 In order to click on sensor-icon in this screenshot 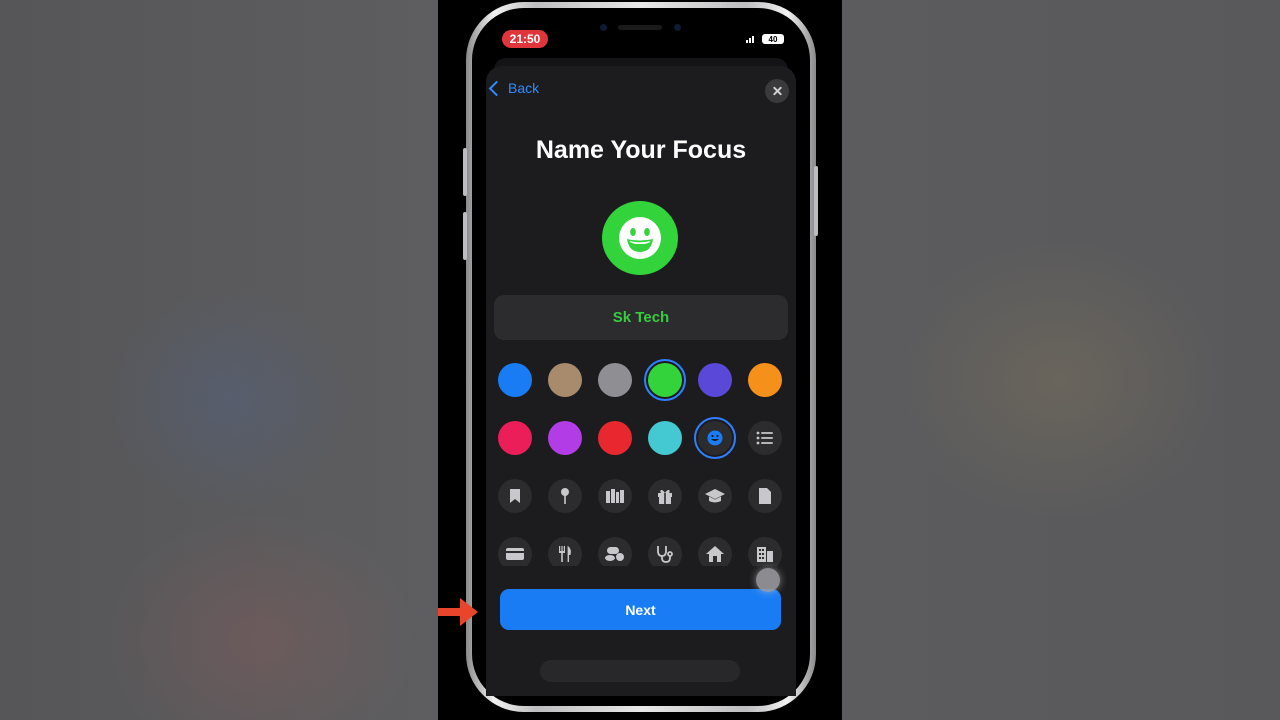, I will do `click(677, 27)`.